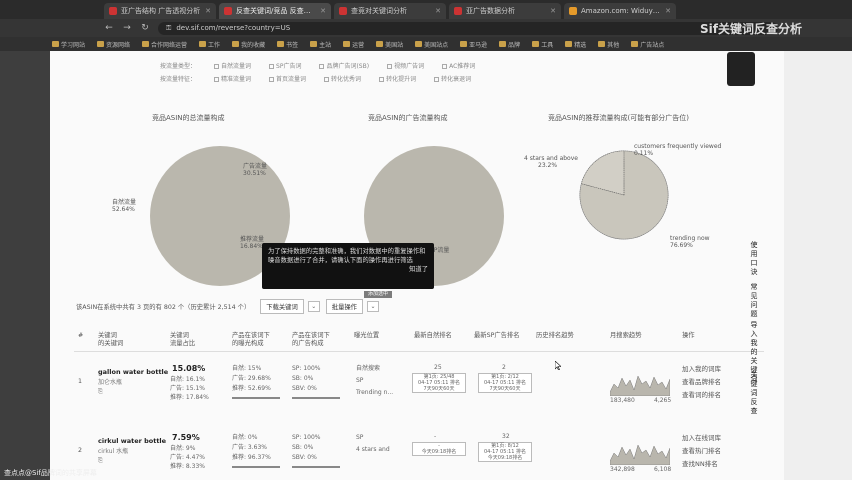 The height and width of the screenshot is (480, 852). Describe the element at coordinates (542, 44) in the screenshot. I see `bookmark-item: 工具` at that location.